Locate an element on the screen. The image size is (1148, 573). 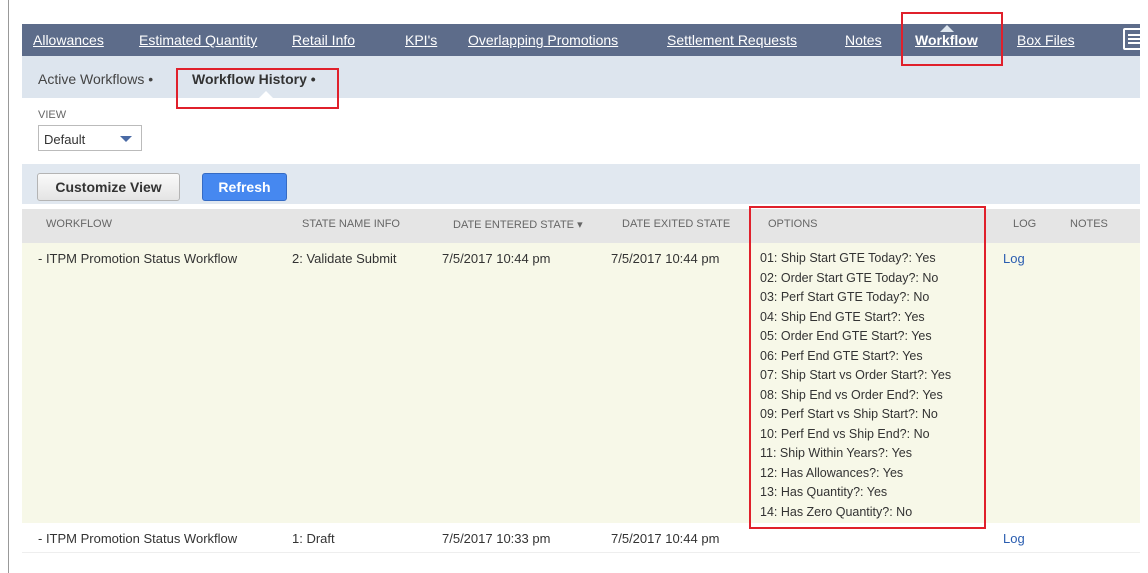
row2-date-entered: 7/5/2017 10:33 pm is located at coordinates (496, 538).